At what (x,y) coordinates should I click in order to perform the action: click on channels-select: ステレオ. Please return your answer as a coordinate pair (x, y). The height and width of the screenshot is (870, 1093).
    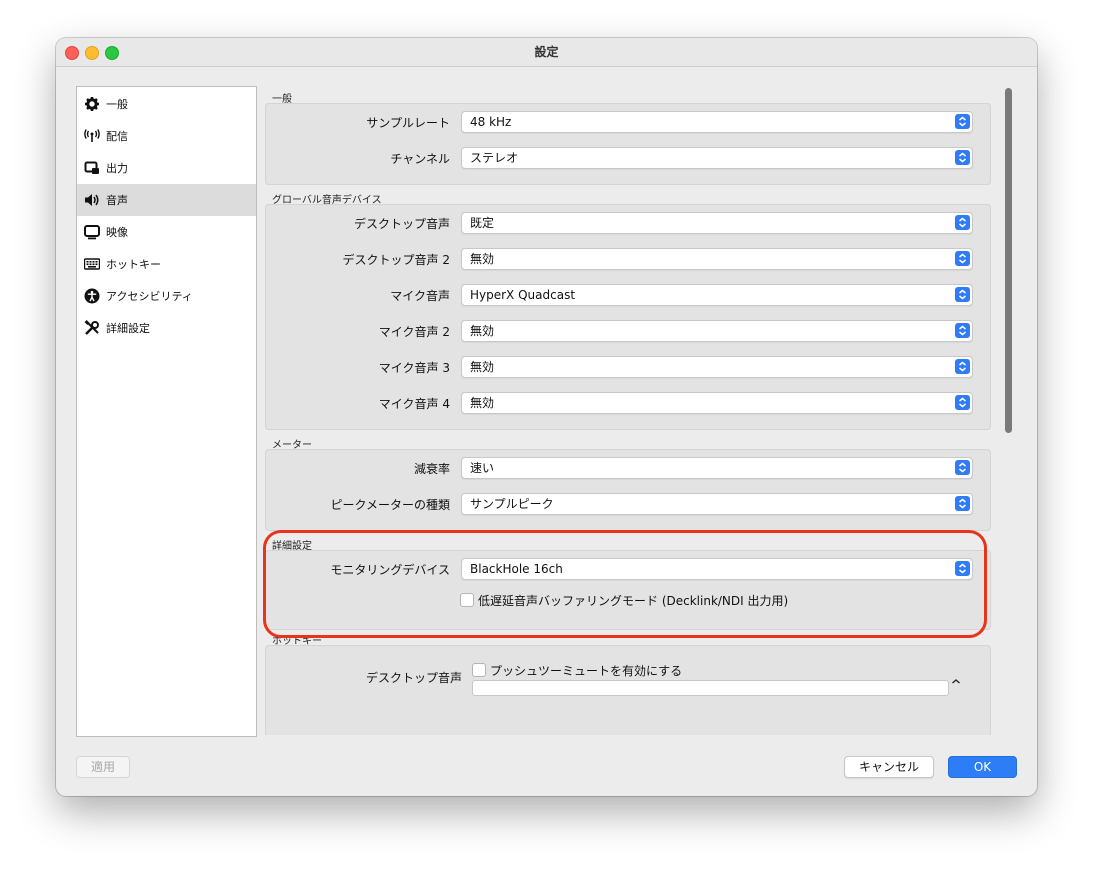
    Looking at the image, I should click on (717, 158).